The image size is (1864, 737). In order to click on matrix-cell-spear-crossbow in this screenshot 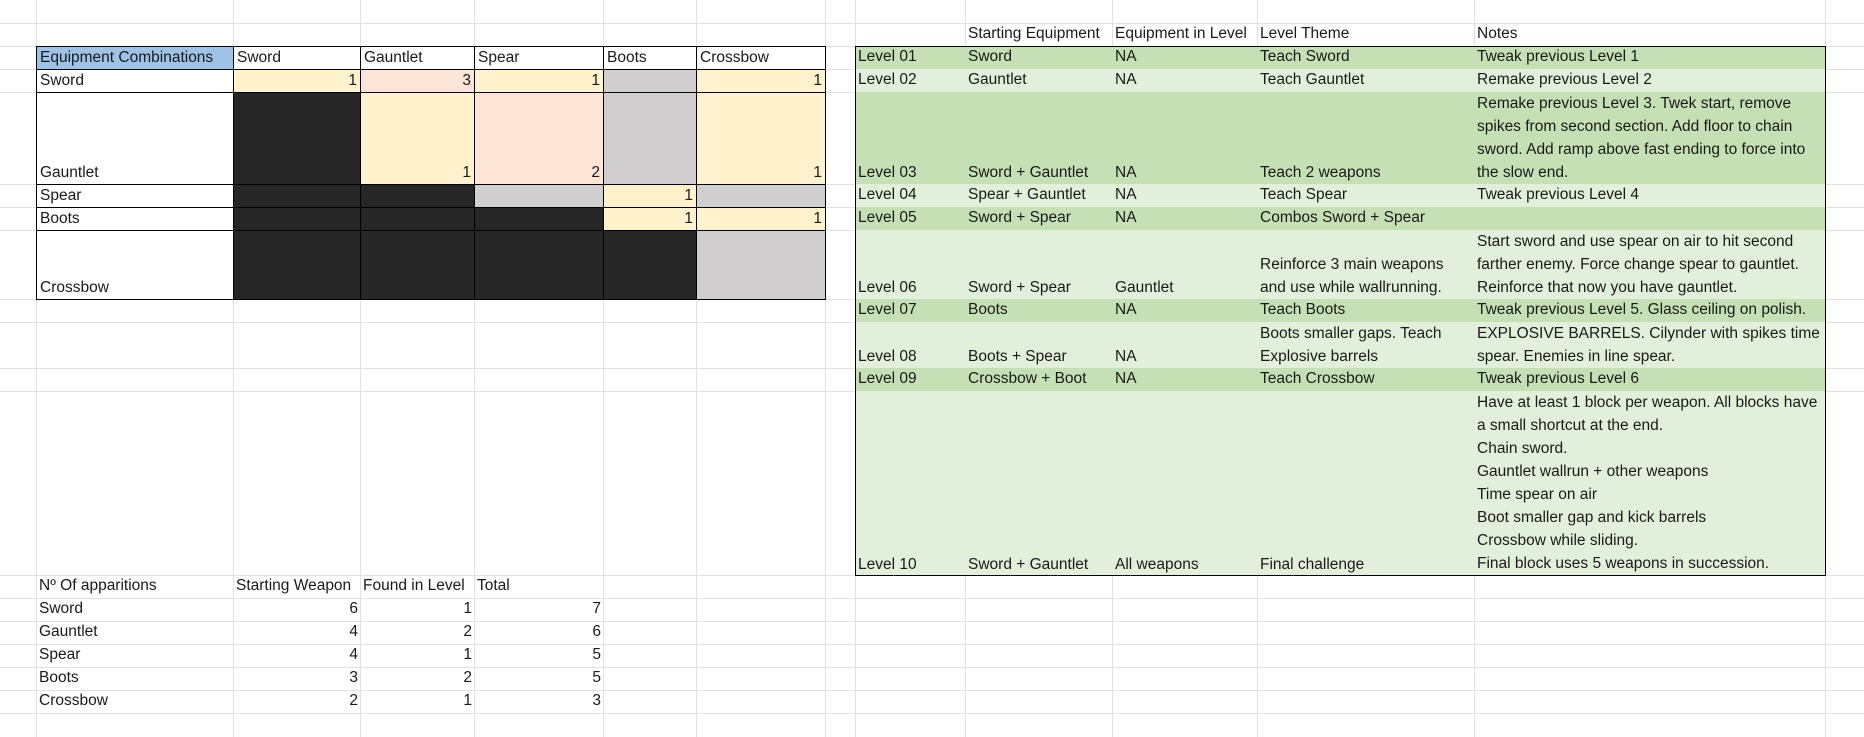, I will do `click(761, 196)`.